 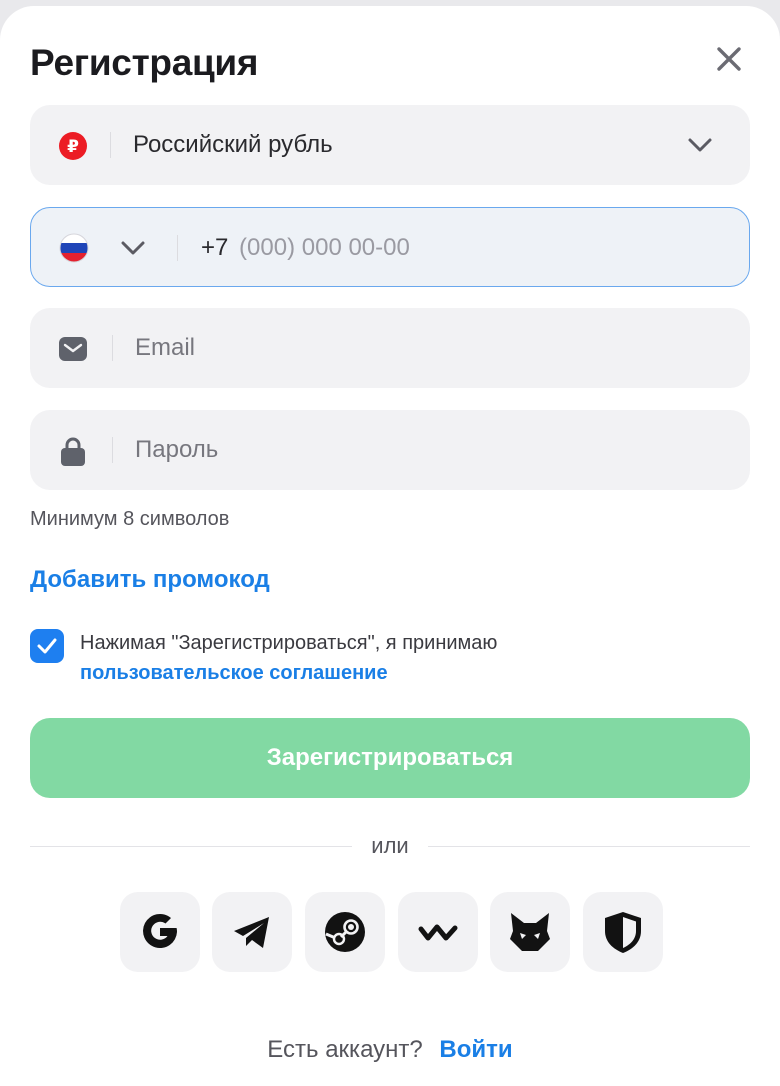 What do you see at coordinates (390, 758) in the screenshot?
I see `register-button: Зарегистрироваться` at bounding box center [390, 758].